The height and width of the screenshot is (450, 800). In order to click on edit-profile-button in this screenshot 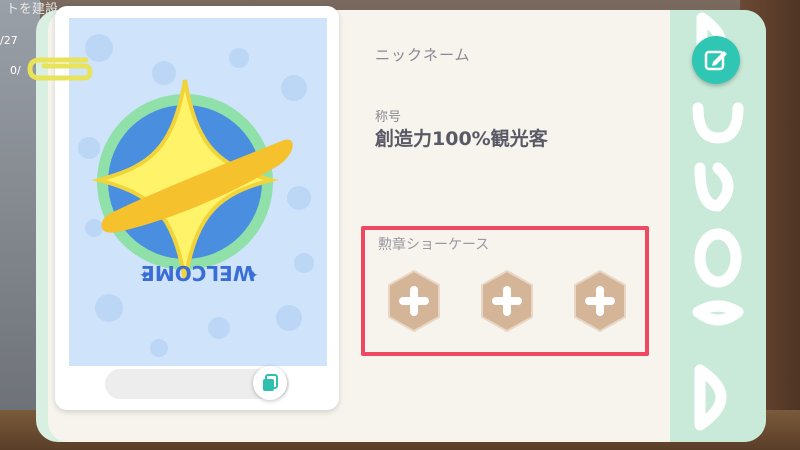, I will do `click(716, 60)`.